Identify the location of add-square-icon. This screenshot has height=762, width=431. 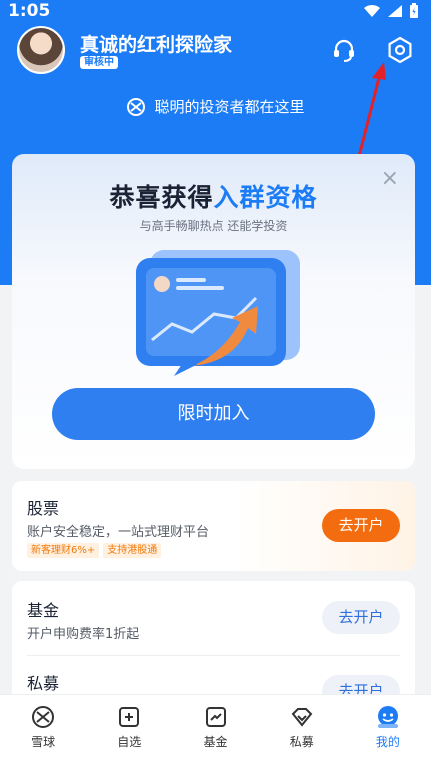
(129, 717).